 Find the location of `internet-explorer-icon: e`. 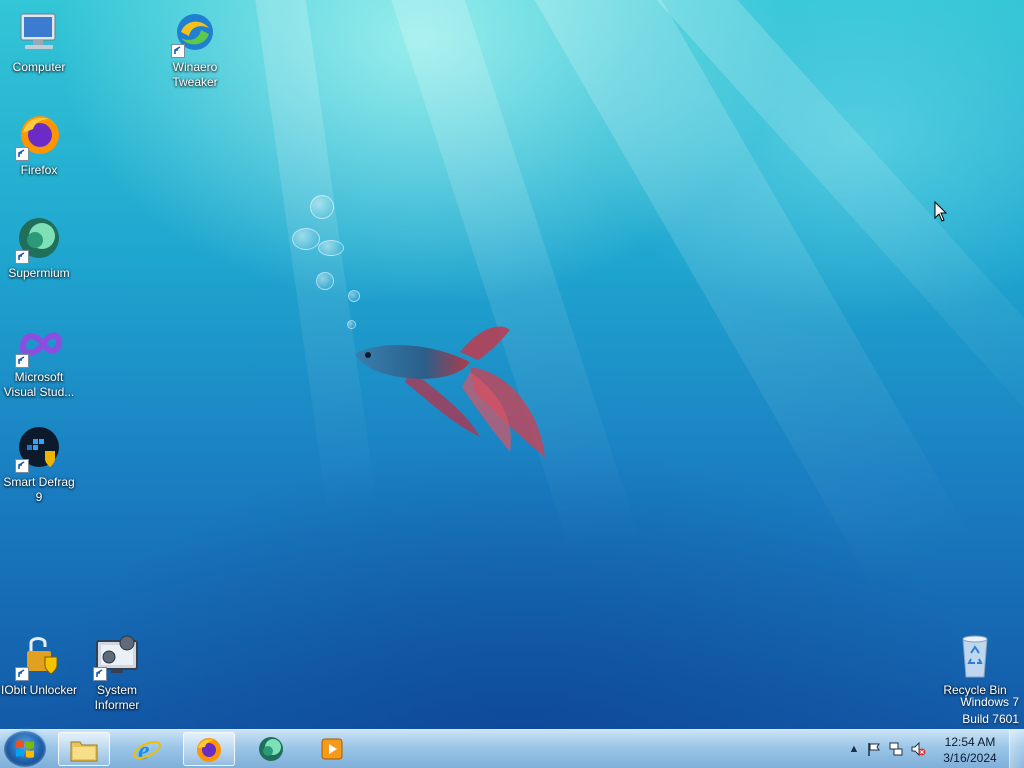

internet-explorer-icon: e is located at coordinates (147, 749).